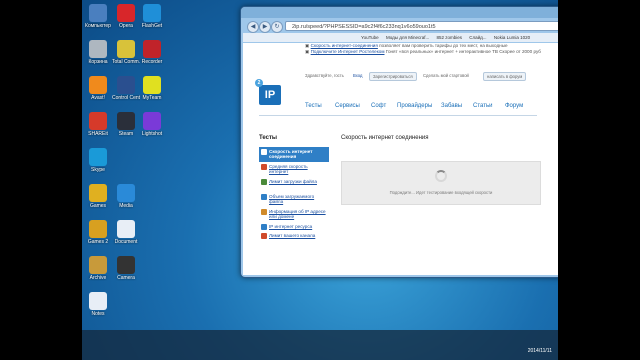 The height and width of the screenshot is (360, 640). Describe the element at coordinates (347, 106) in the screenshot. I see `menu-services: Сервисы` at that location.